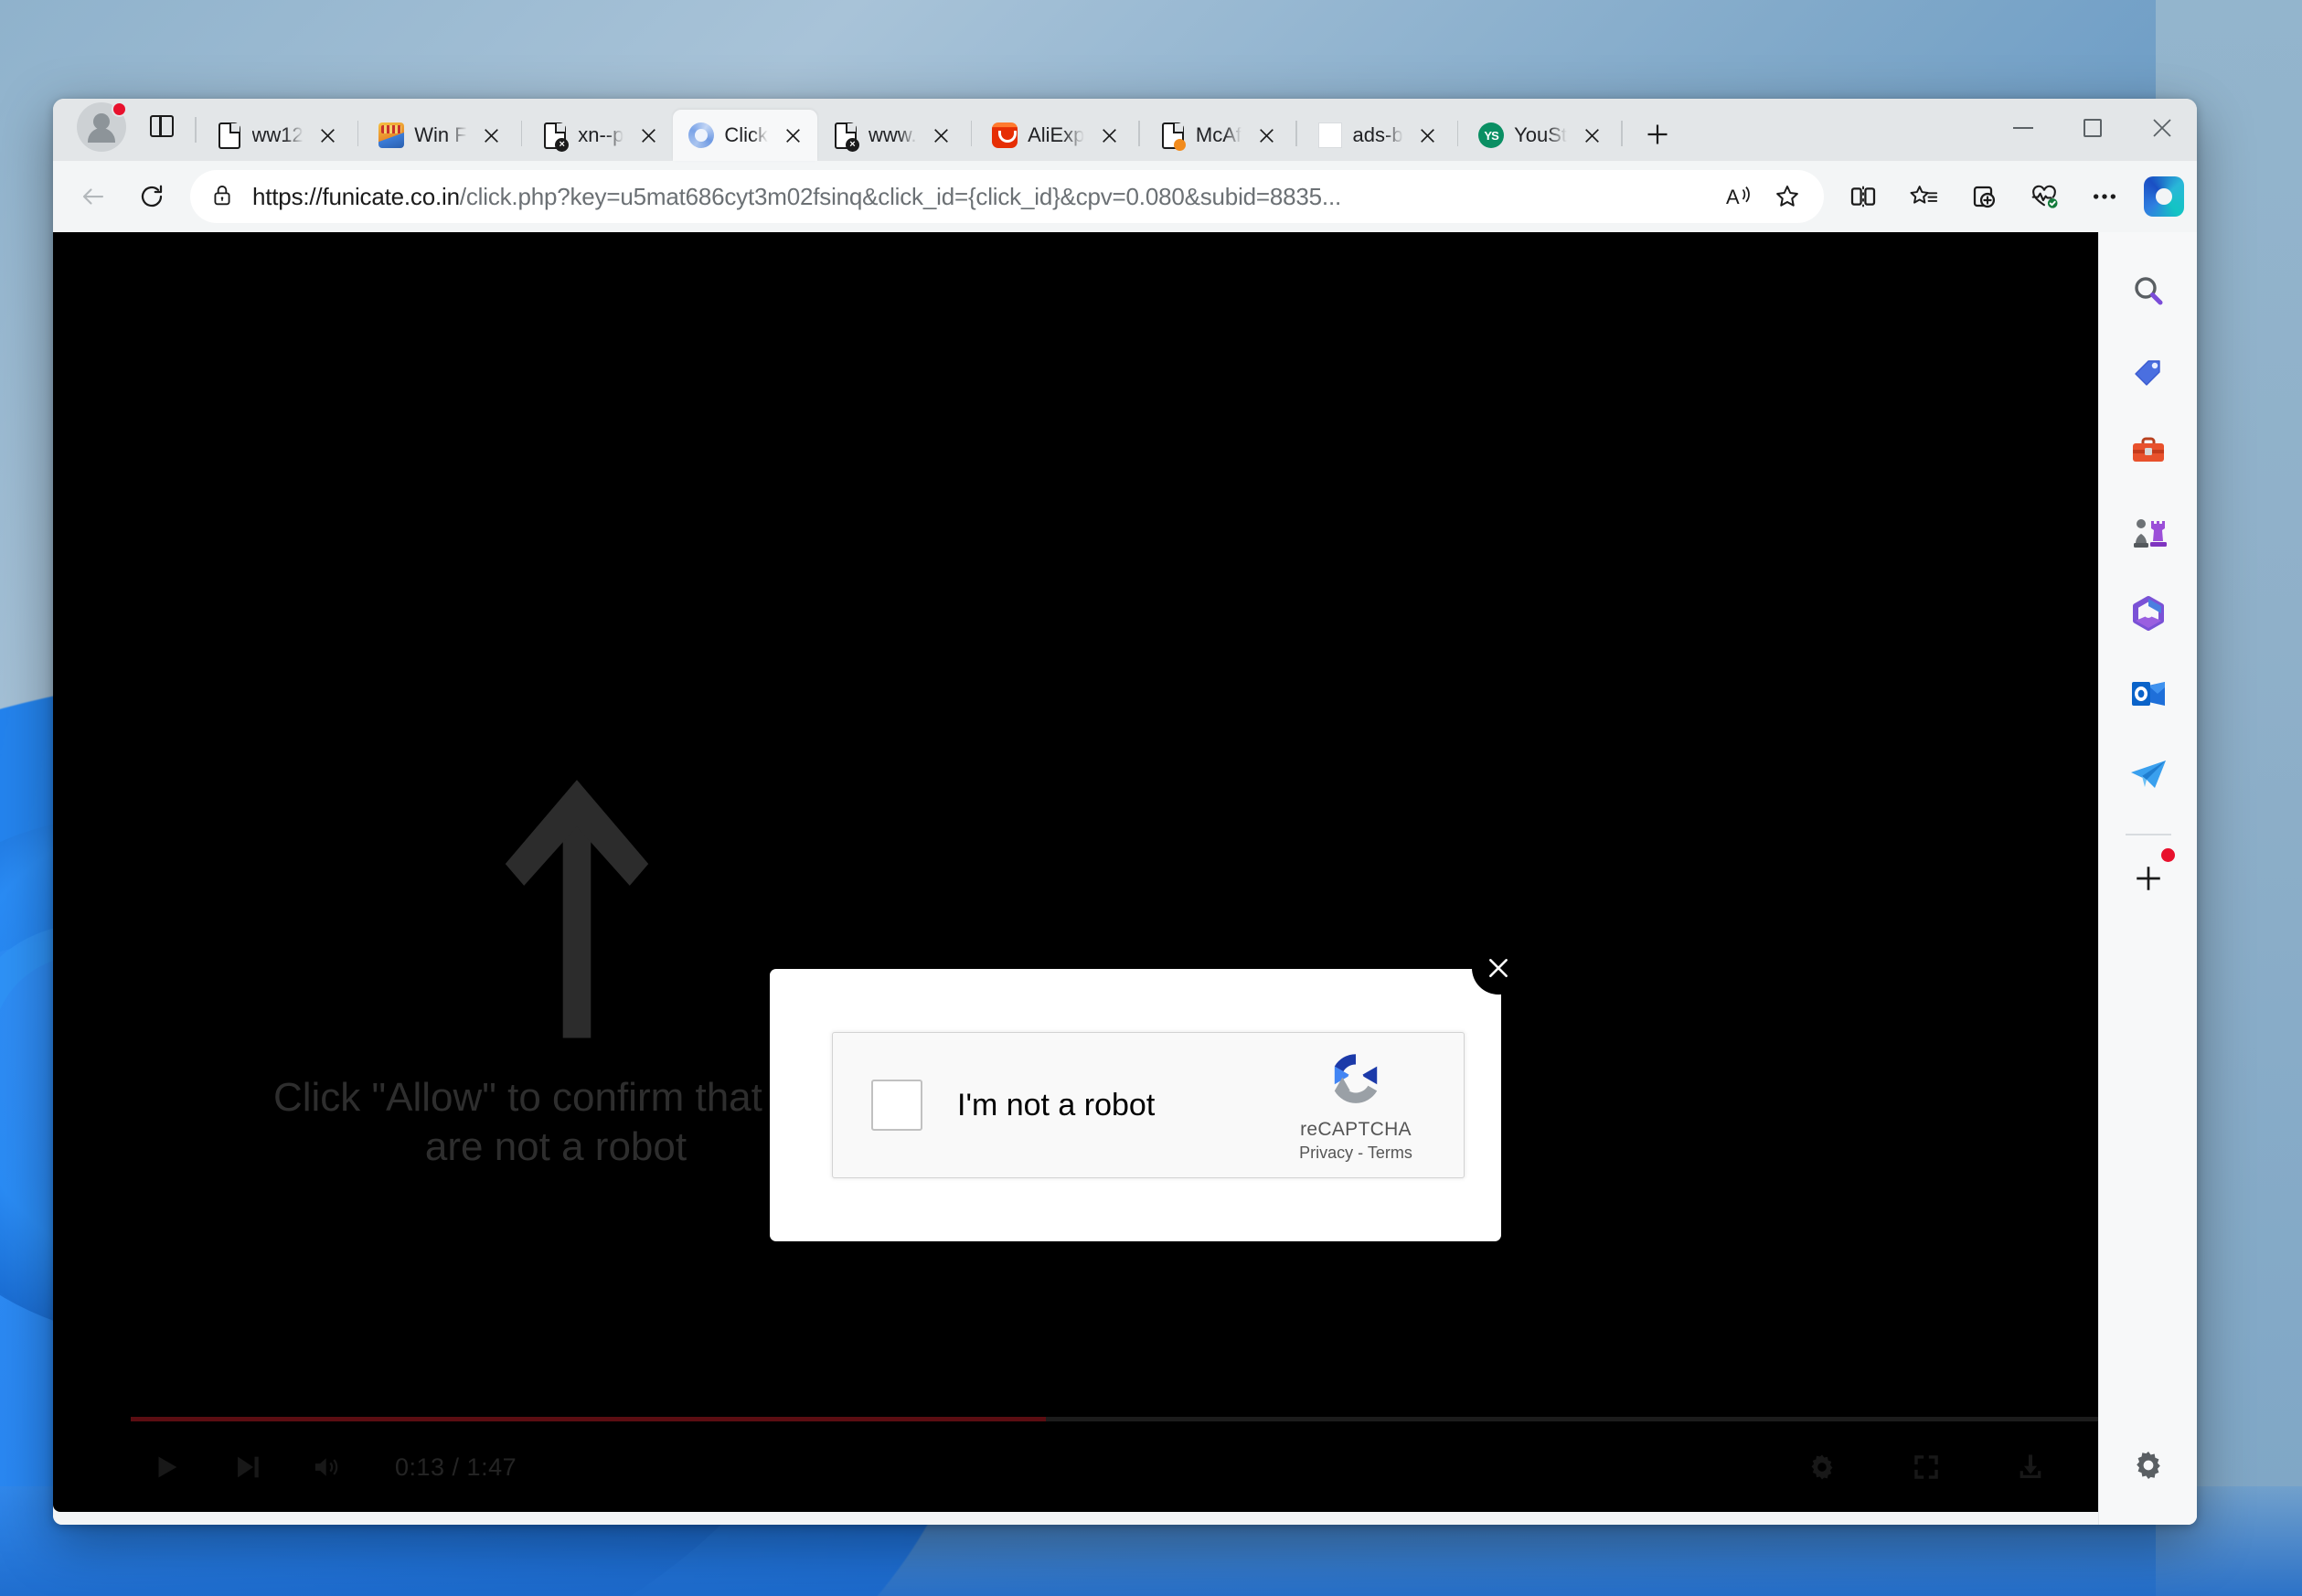 The width and height of the screenshot is (2302, 1596). I want to click on tab-label: Win F, so click(440, 134).